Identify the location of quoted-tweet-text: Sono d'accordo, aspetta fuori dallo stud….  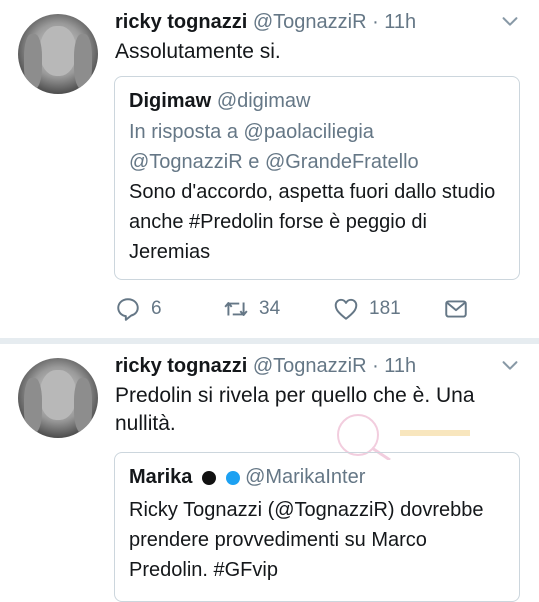
(312, 222).